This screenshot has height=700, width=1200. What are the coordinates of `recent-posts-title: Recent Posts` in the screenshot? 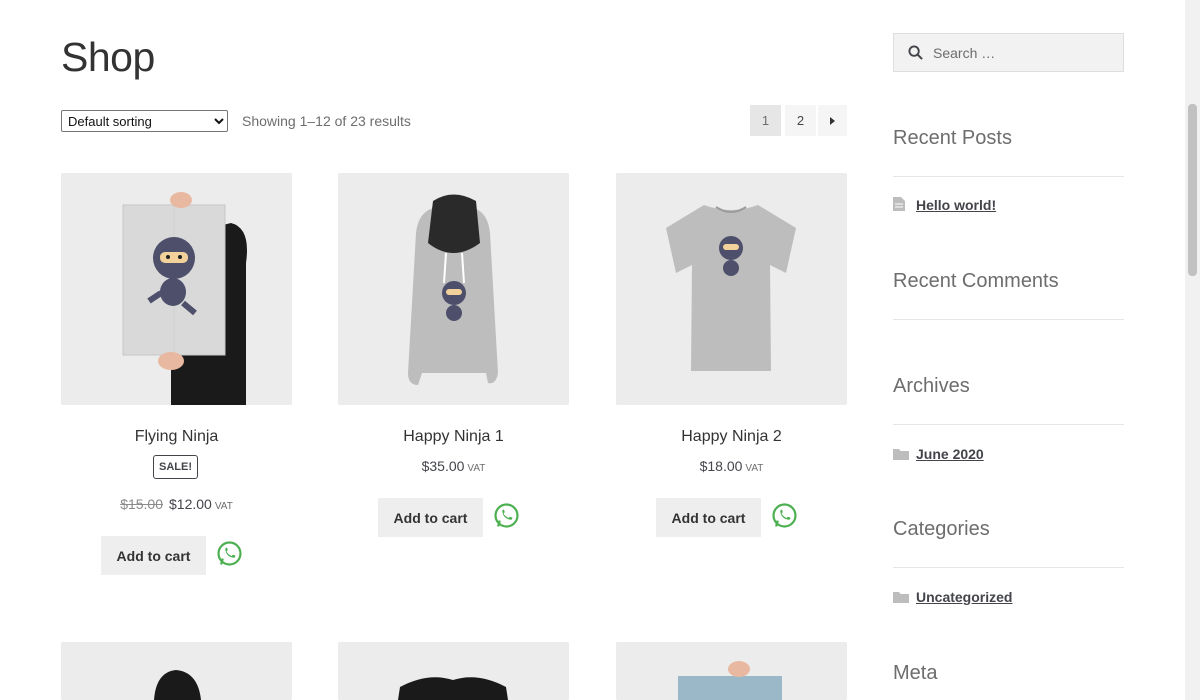 It's located at (952, 138).